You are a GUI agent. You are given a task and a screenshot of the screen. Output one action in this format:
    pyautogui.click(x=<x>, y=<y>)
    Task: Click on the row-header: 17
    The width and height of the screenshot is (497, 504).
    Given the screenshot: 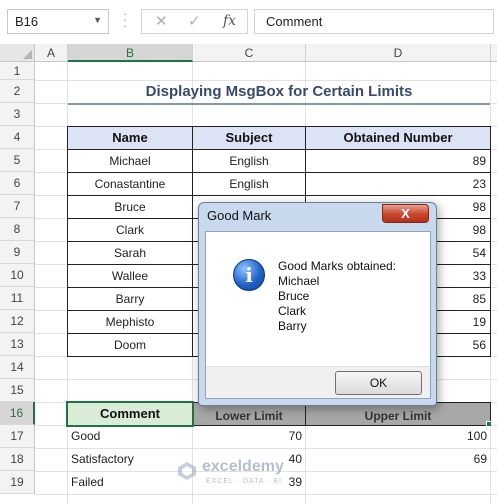 What is the action you would take?
    pyautogui.click(x=17, y=436)
    